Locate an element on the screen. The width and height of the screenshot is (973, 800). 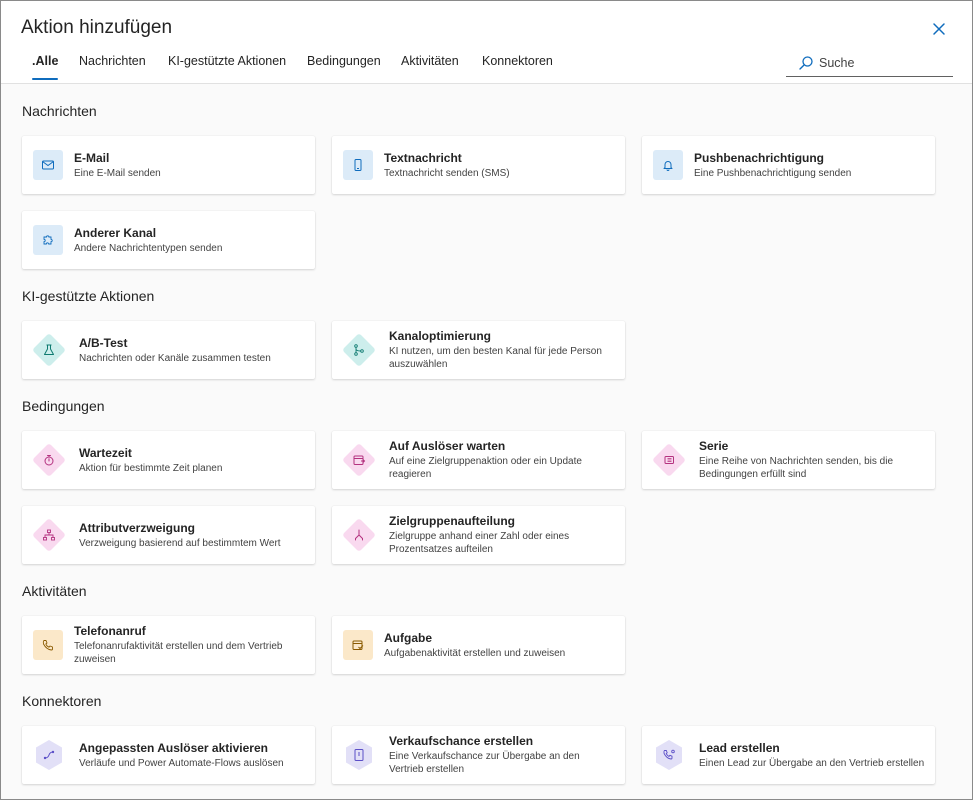
action-name: Anderer Kanal is located at coordinates (115, 232).